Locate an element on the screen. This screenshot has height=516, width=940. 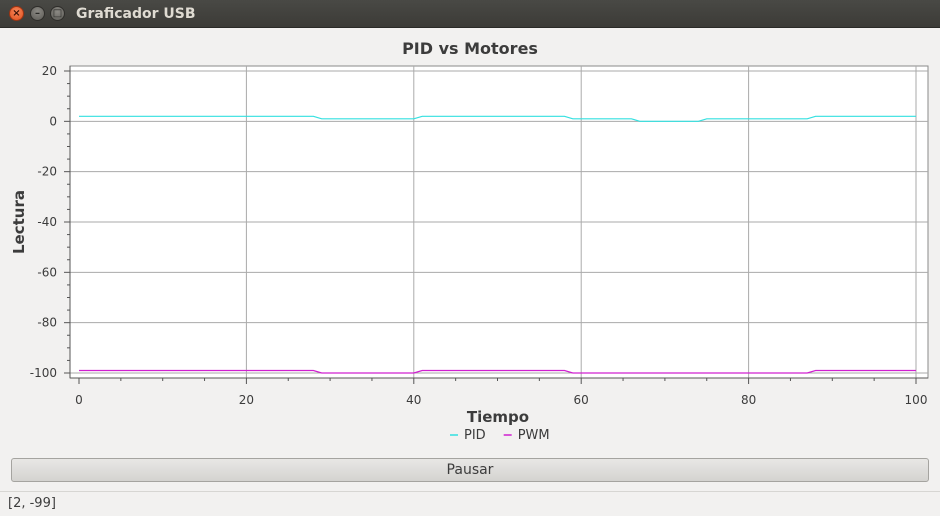
x-tick-label: 60 is located at coordinates (581, 400).